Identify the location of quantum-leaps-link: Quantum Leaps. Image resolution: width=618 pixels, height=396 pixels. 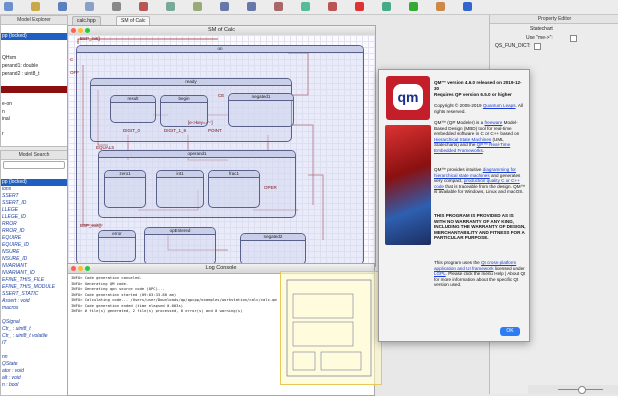
(499, 105).